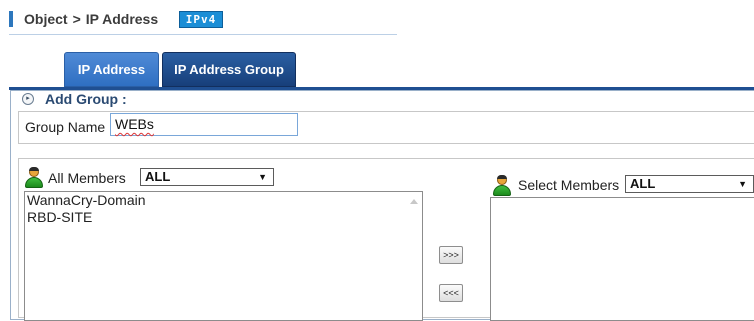  I want to click on all-members-filter-select: ALL ▼, so click(207, 177).